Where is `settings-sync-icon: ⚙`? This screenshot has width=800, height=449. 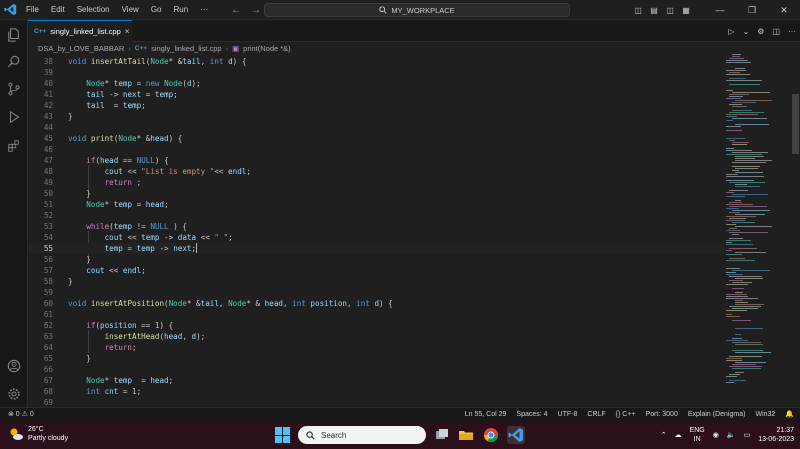
settings-sync-icon: ⚙ is located at coordinates (760, 31).